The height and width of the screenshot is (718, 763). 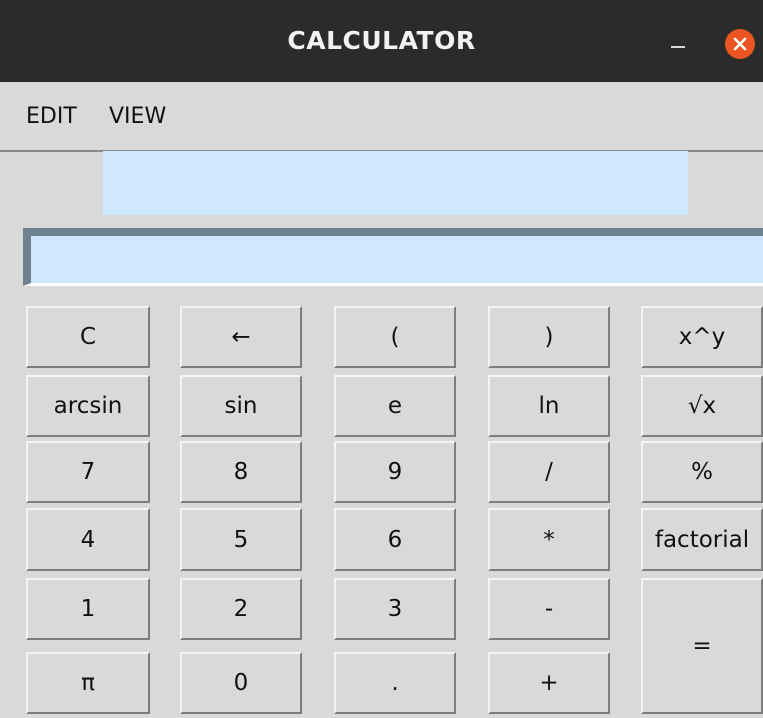 What do you see at coordinates (549, 609) in the screenshot?
I see `minus-button: -` at bounding box center [549, 609].